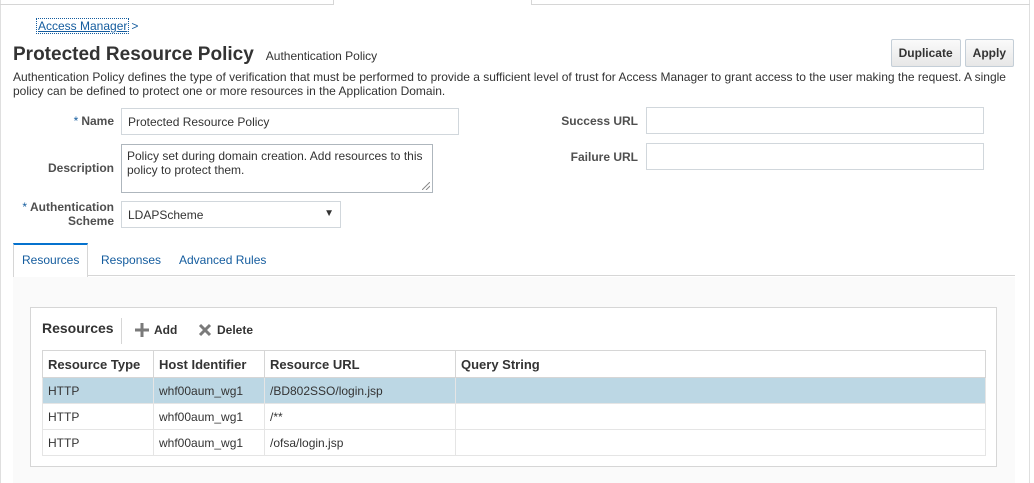 This screenshot has width=1034, height=483. Describe the element at coordinates (231, 214) in the screenshot. I see `auth-scheme-select: LDAPScheme ▼` at that location.